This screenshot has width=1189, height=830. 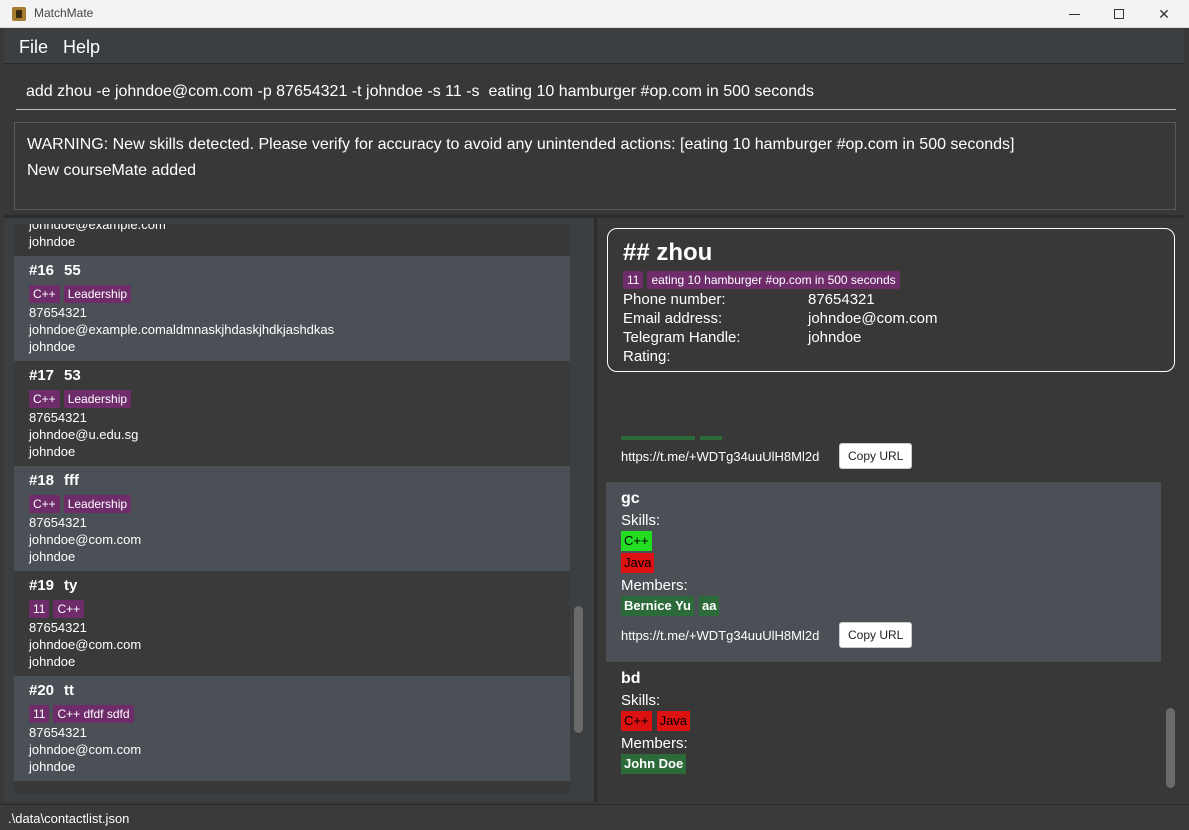 What do you see at coordinates (709, 606) in the screenshot?
I see `member-pill: aa` at bounding box center [709, 606].